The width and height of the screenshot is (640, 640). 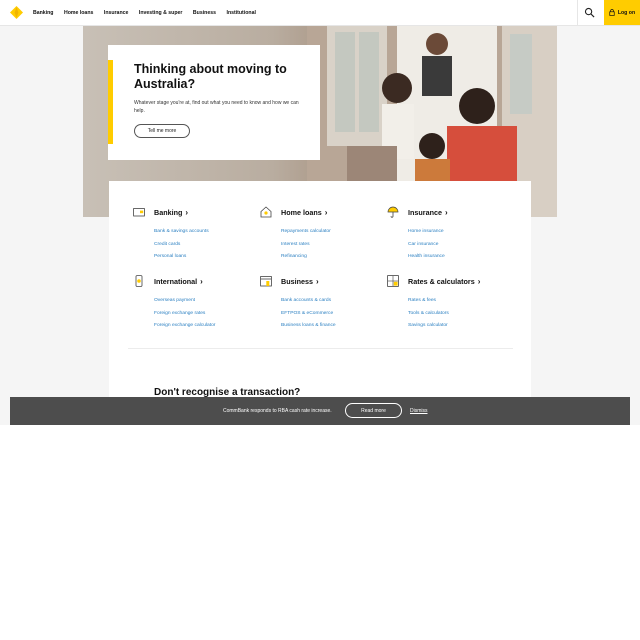 I want to click on hero-accent-bar, so click(x=110, y=102).